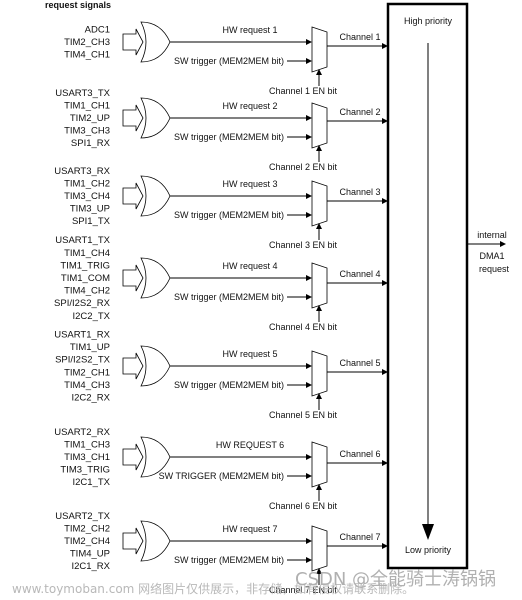  Describe the element at coordinates (82, 432) in the screenshot. I see `request-signal-label: USART2_RX` at that location.